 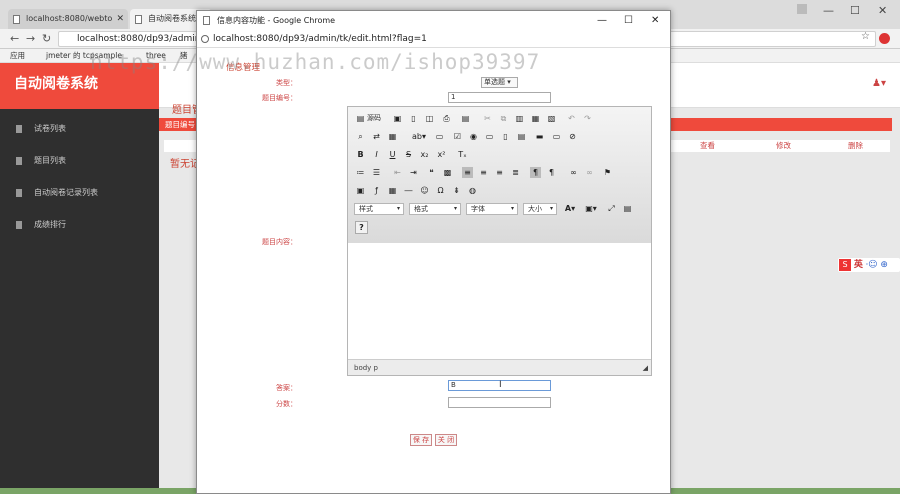 I want to click on styles-combo: 样式 ▾, so click(x=379, y=209).